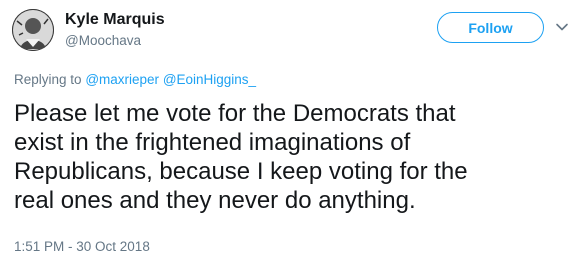 The height and width of the screenshot is (271, 586). I want to click on tweet-text-line: exist in the frightened imaginations of, so click(212, 142).